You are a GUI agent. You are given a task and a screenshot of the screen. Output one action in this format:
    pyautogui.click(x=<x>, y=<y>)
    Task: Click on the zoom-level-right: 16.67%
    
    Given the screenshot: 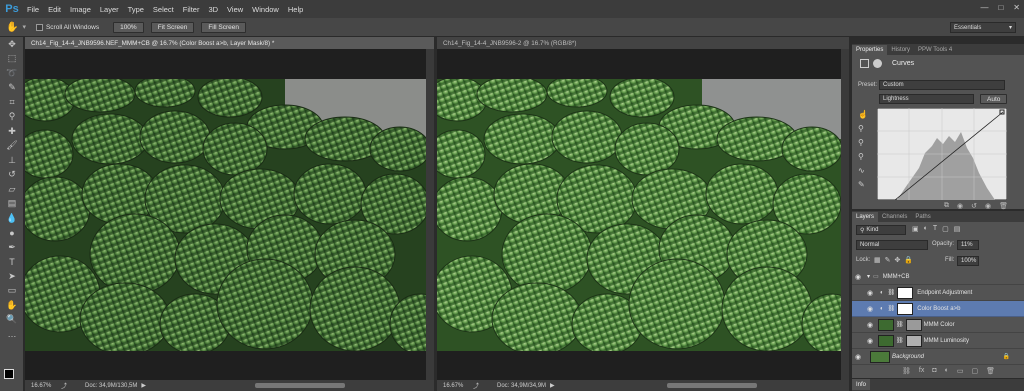 What is the action you would take?
    pyautogui.click(x=458, y=386)
    